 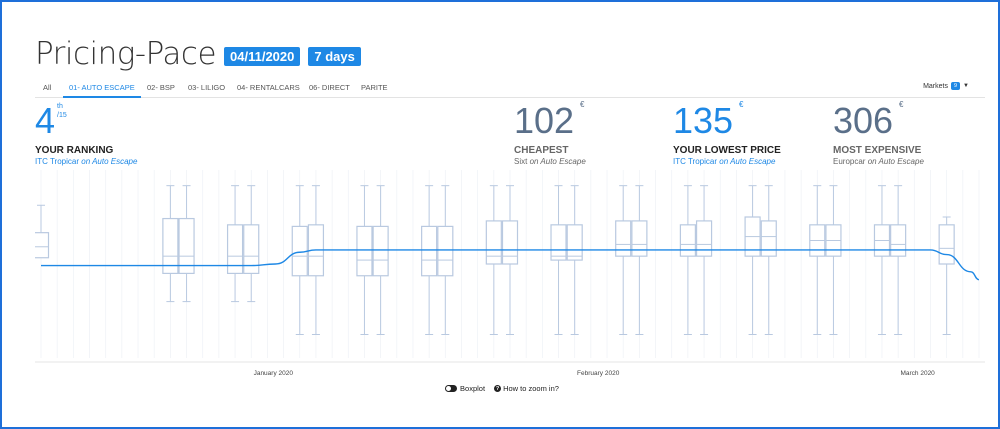 I want to click on markets-dropdown: Markets 9 ▼, so click(x=946, y=86).